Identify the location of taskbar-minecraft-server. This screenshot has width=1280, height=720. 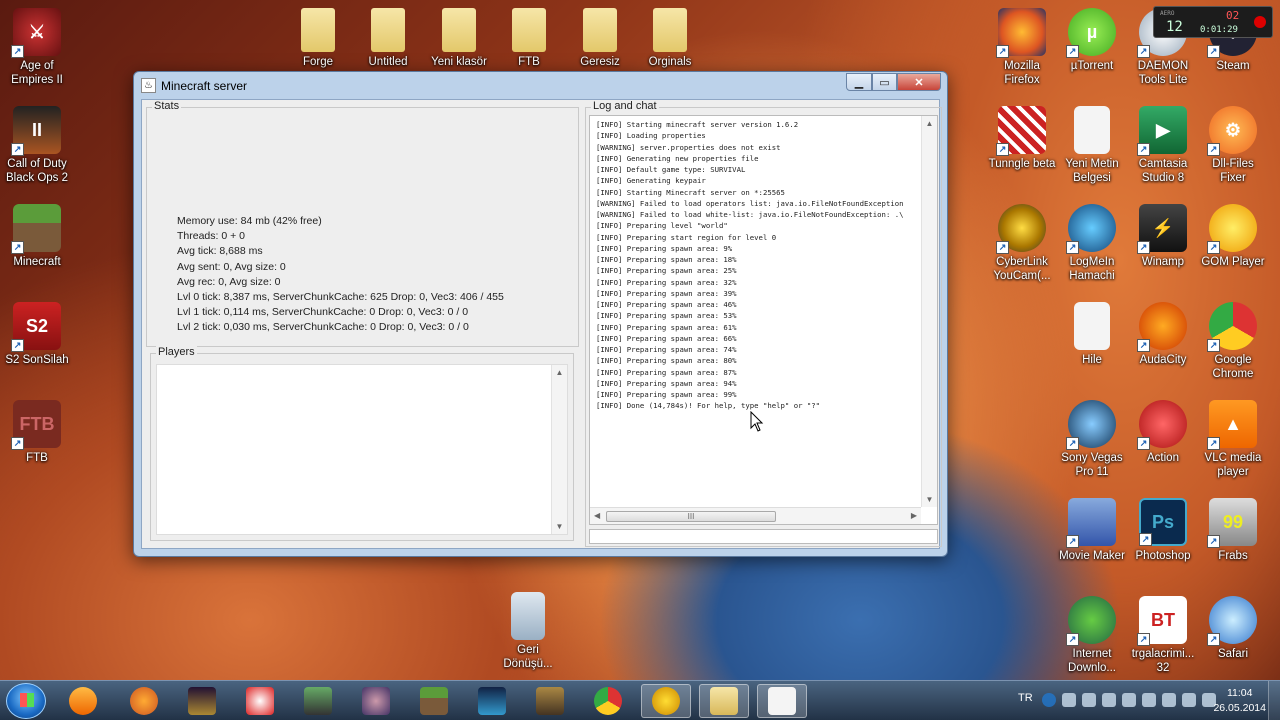
(782, 701).